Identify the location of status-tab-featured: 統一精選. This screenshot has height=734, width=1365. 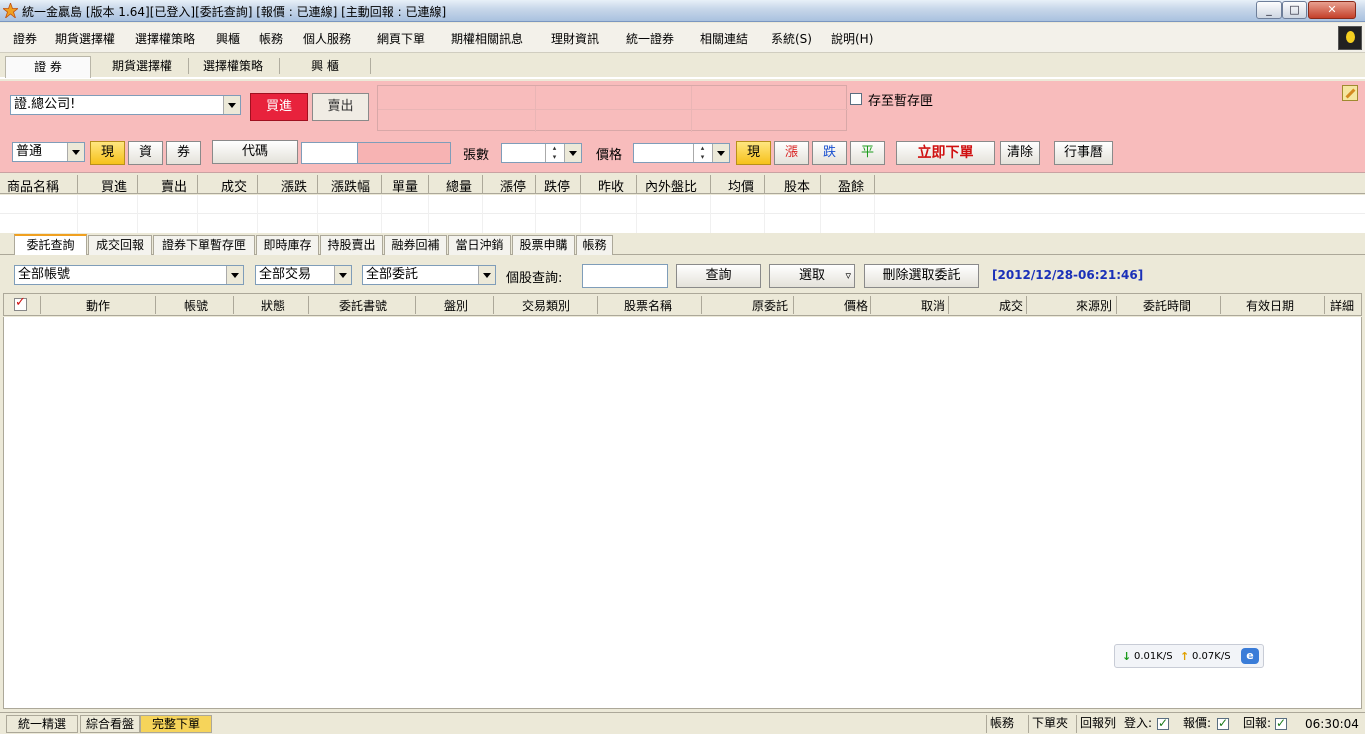
(42, 724).